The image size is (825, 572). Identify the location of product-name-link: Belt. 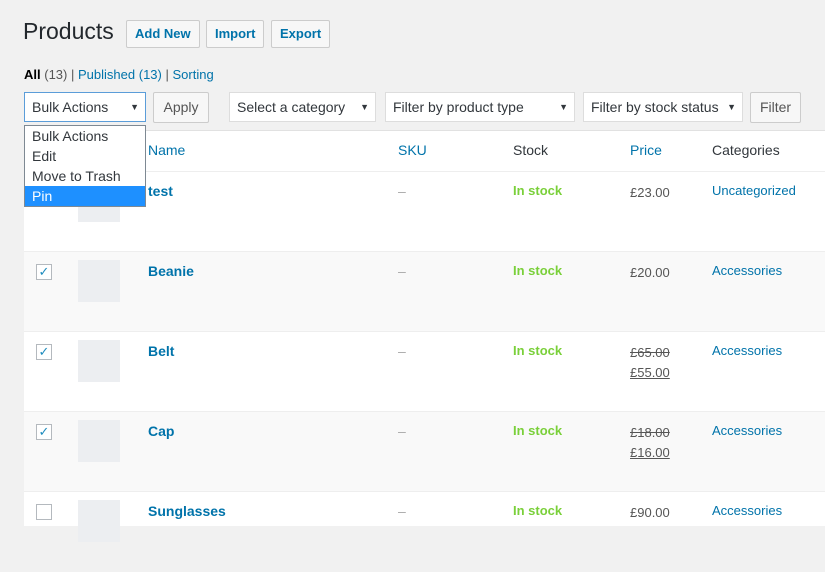
(161, 351).